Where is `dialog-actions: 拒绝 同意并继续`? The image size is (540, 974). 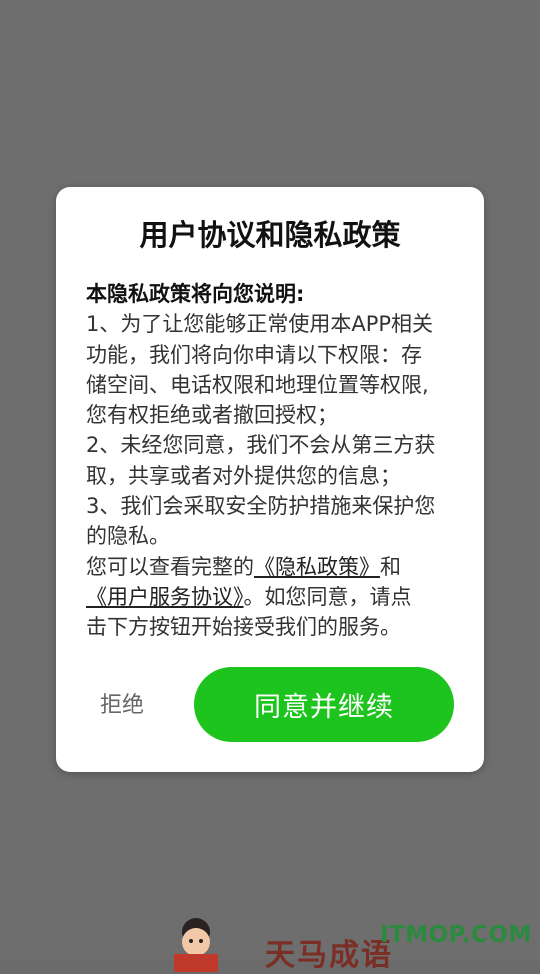 dialog-actions: 拒绝 同意并继续 is located at coordinates (270, 704).